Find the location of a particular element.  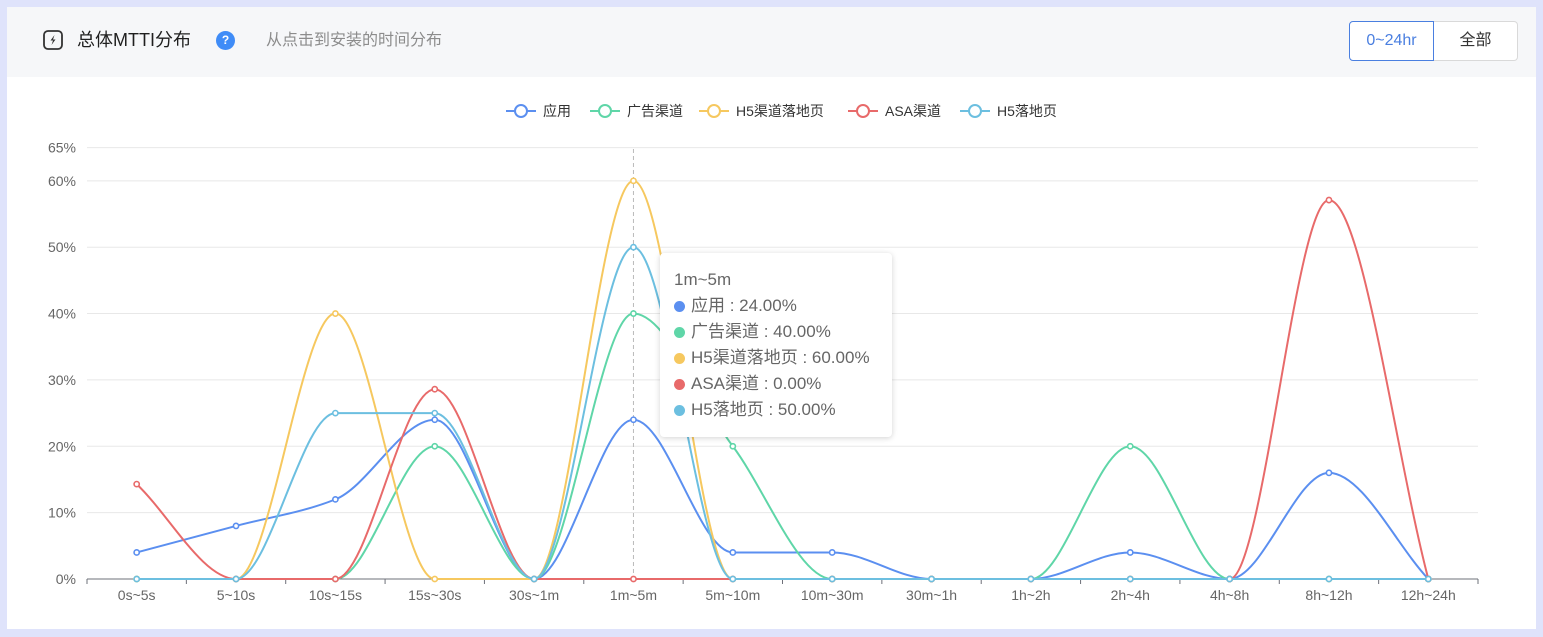

tooltip-dot-h5-channel is located at coordinates (679, 358).